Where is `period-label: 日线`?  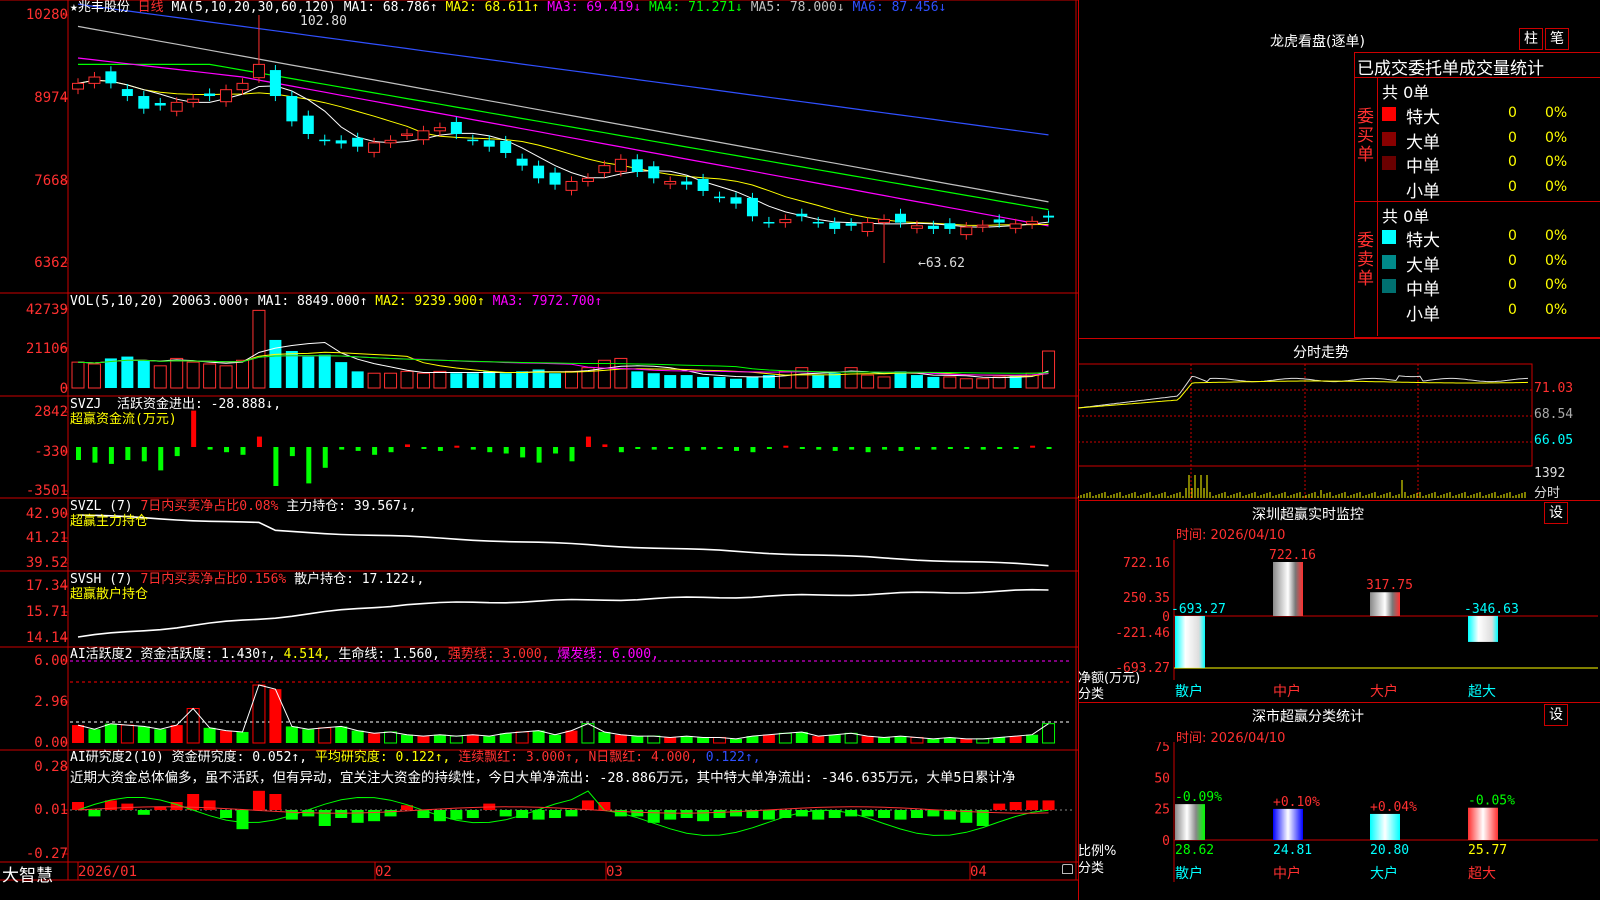
period-label: 日线 is located at coordinates (151, 7).